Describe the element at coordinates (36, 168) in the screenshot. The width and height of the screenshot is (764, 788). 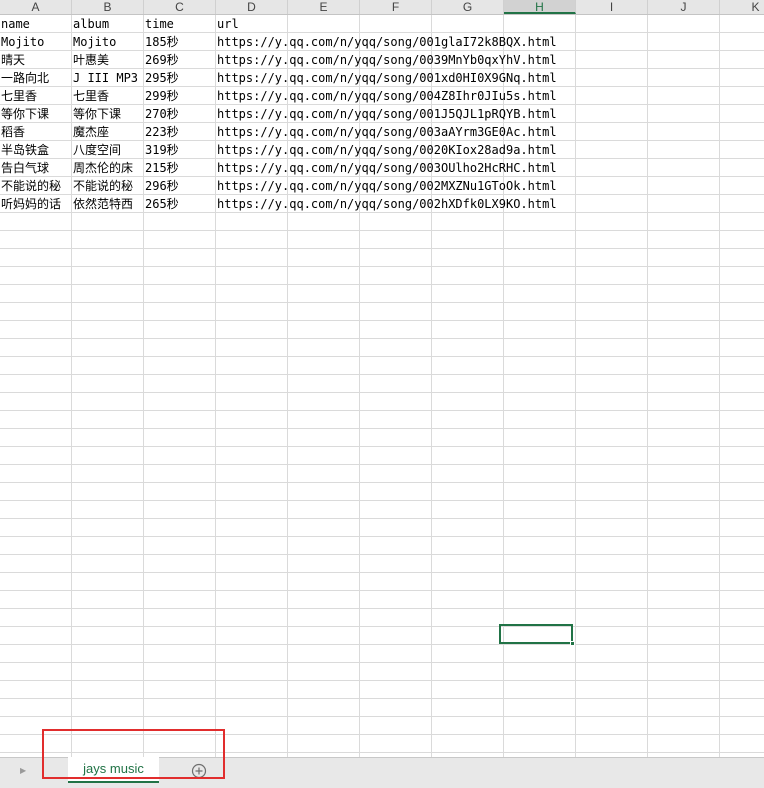
I see `cell-a9: 告白气球` at that location.